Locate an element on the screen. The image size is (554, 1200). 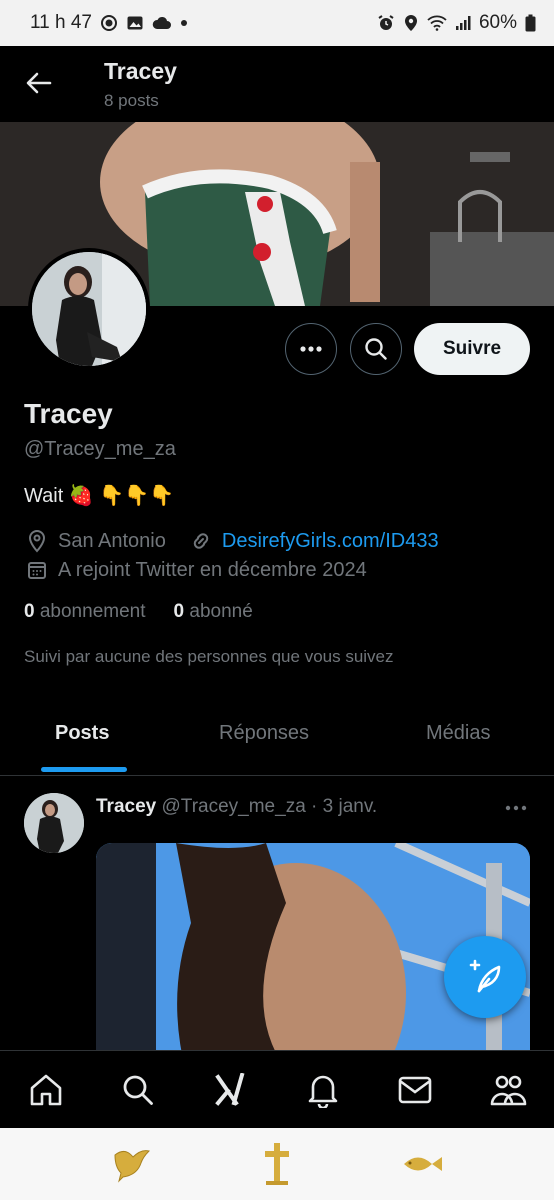
messages-envelope-icon is located at coordinates (415, 1089).